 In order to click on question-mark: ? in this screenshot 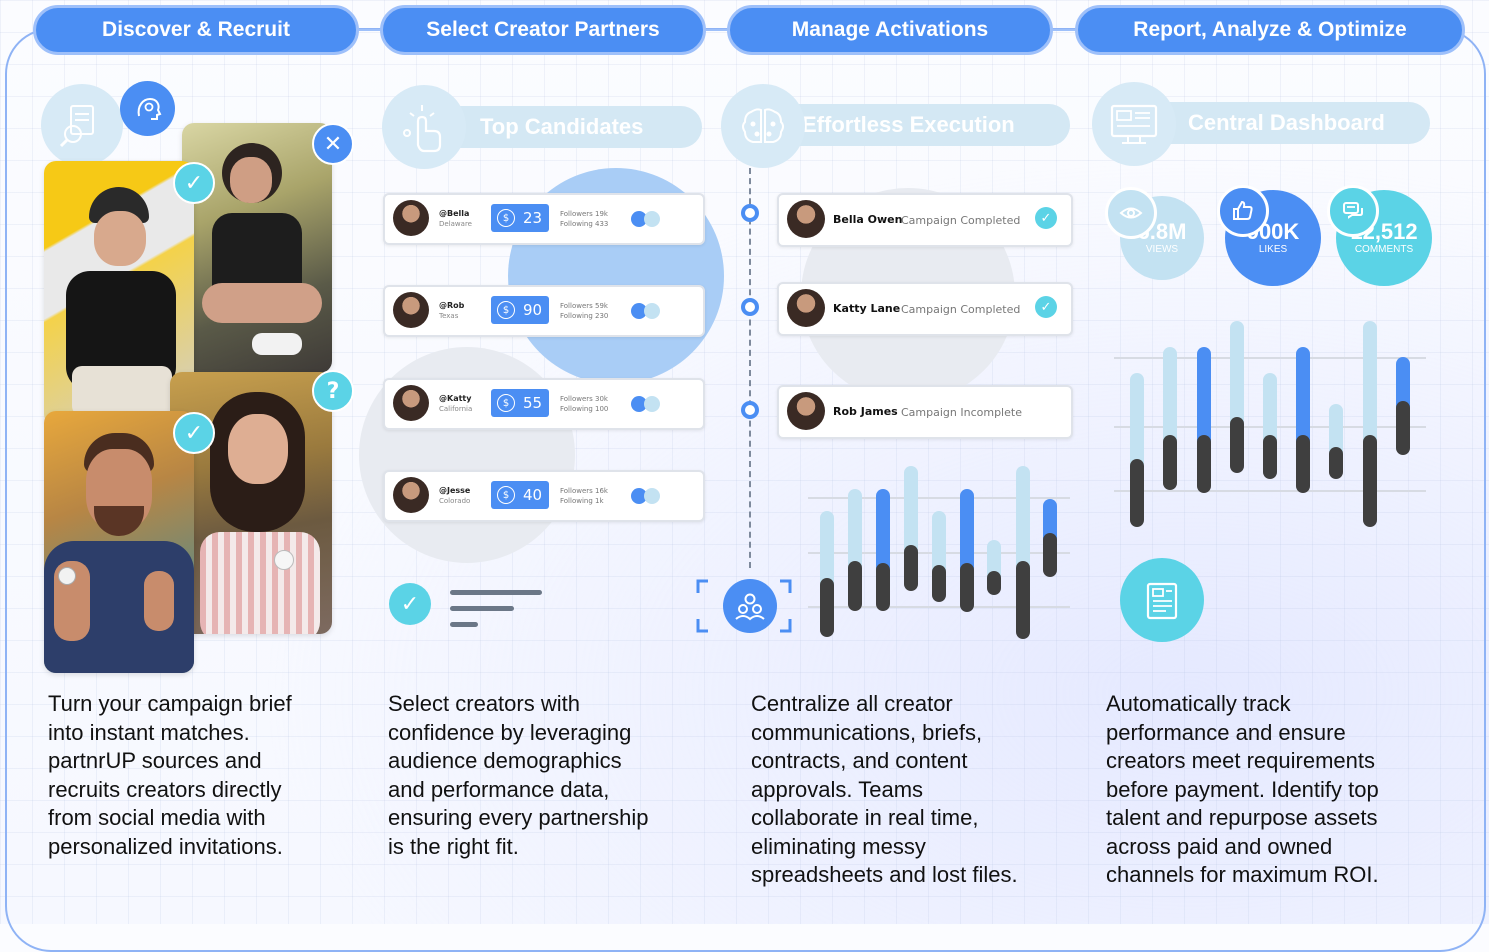, I will do `click(333, 391)`.